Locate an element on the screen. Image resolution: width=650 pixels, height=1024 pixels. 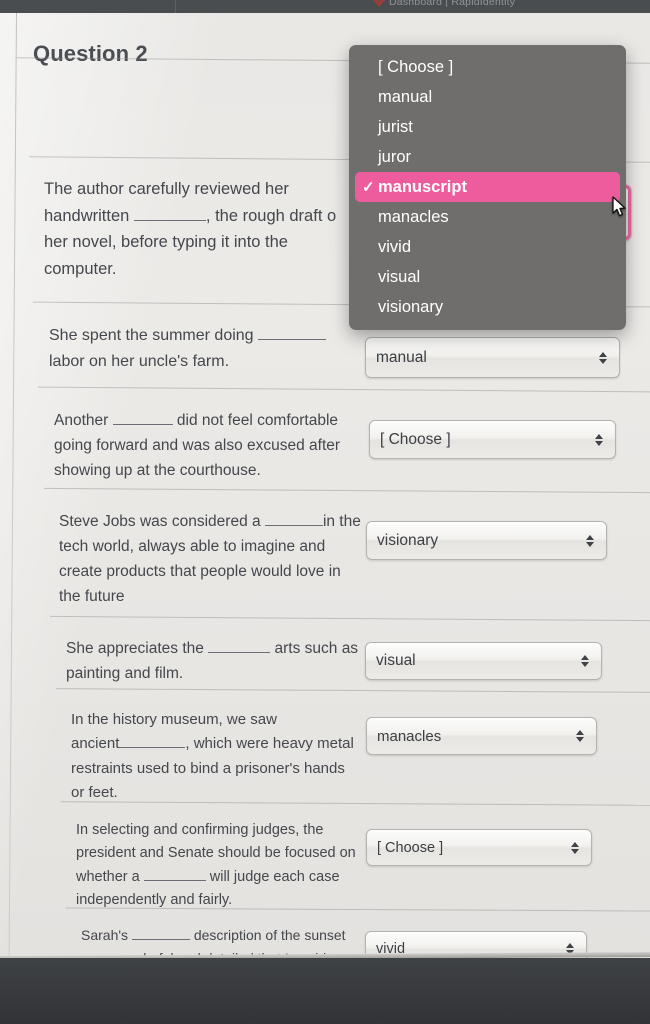
q5-line2: painting and film. is located at coordinates (125, 674).